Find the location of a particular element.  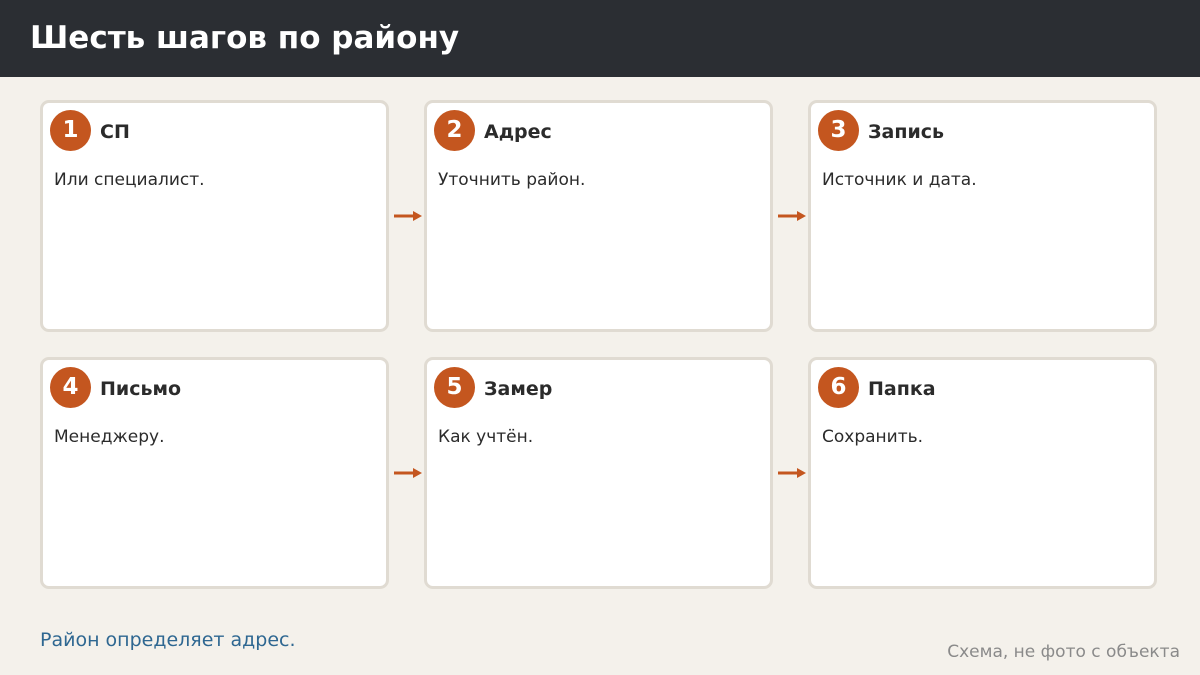

step-description: Уточнить район. is located at coordinates (512, 180).